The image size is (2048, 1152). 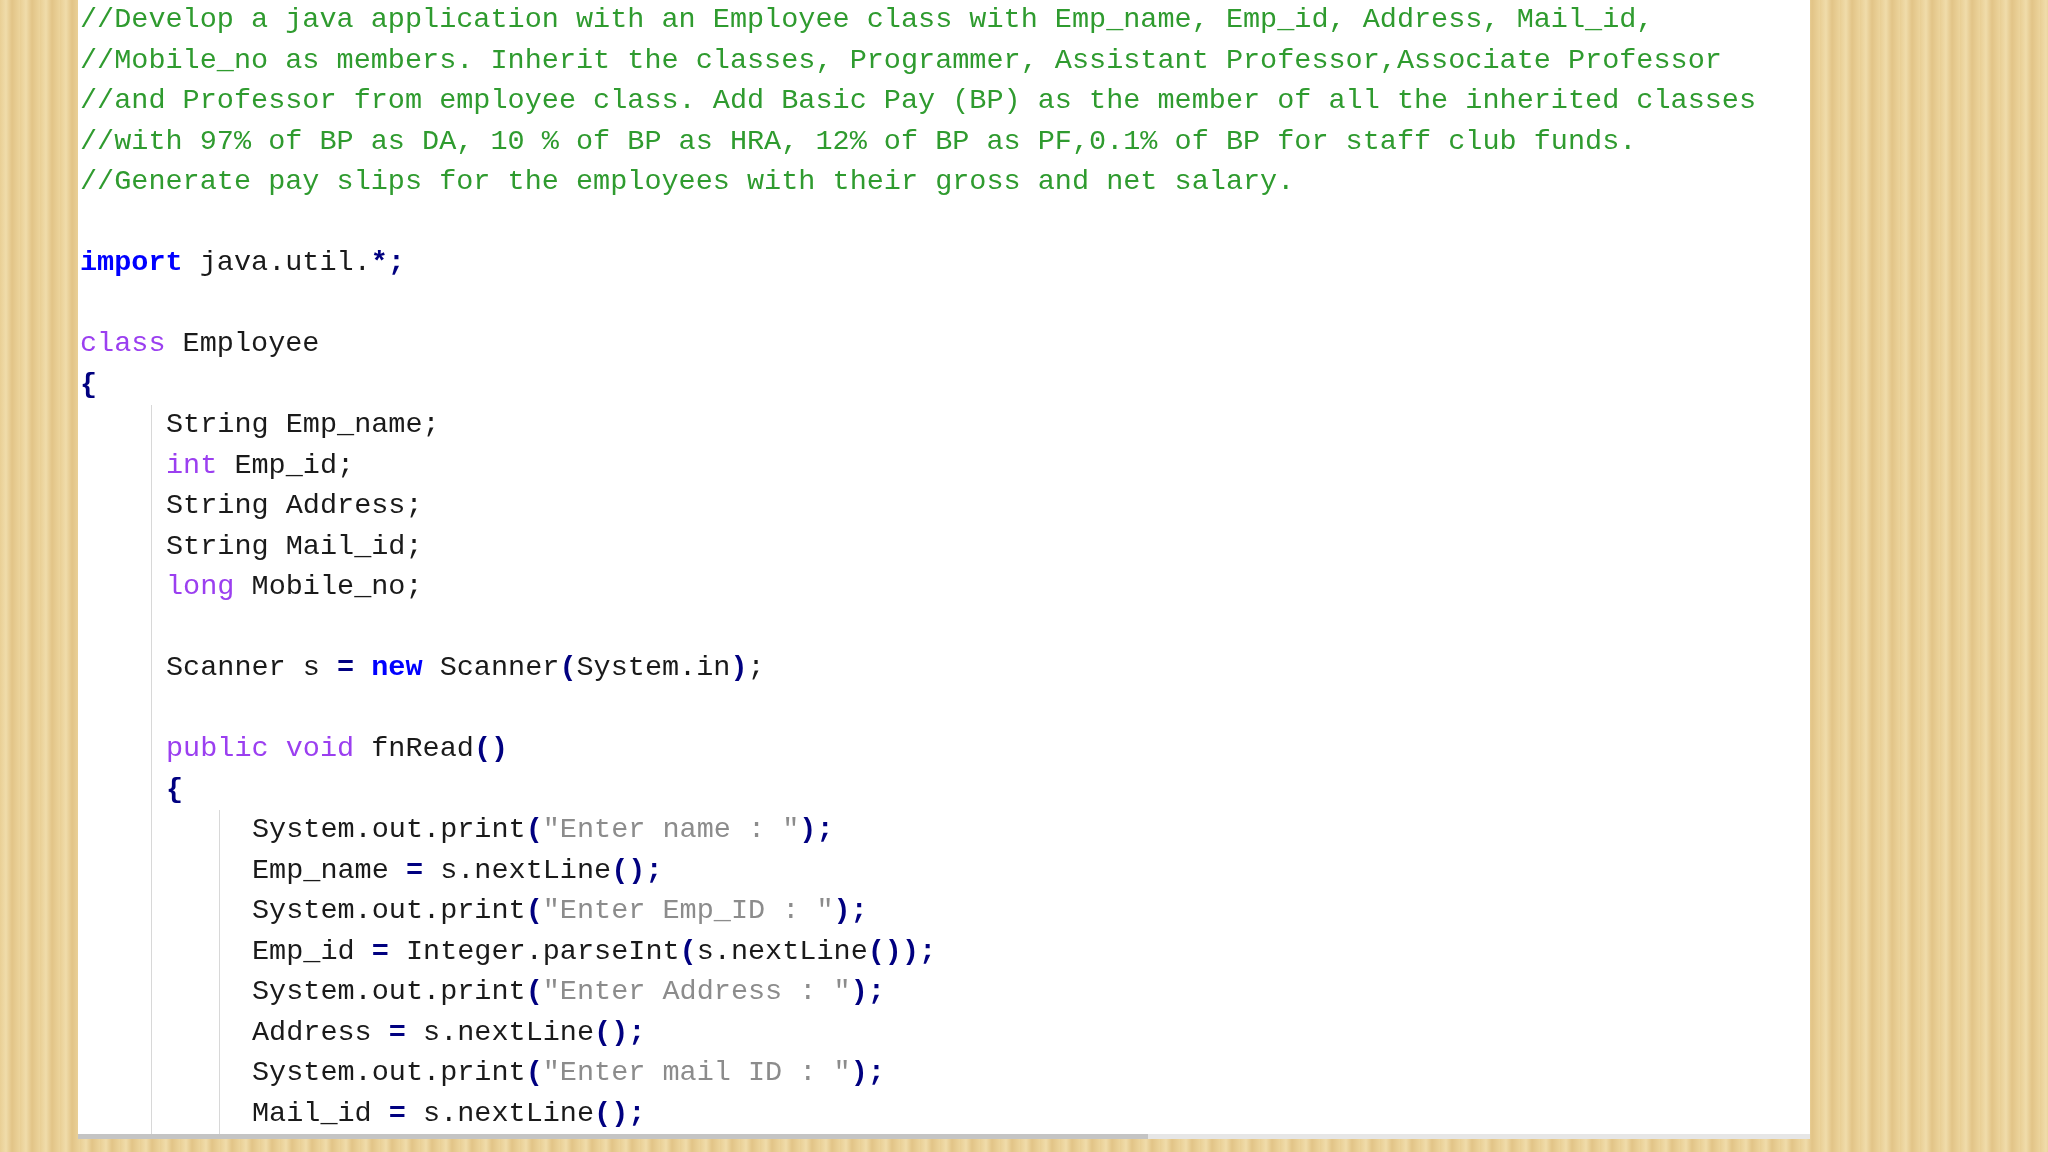 I want to click on code-line: //with 97% of BP as DA, 10 % of BP as HRA, 12% of BP as PF,0.1% of BP for staff club funds., so click(x=859, y=141).